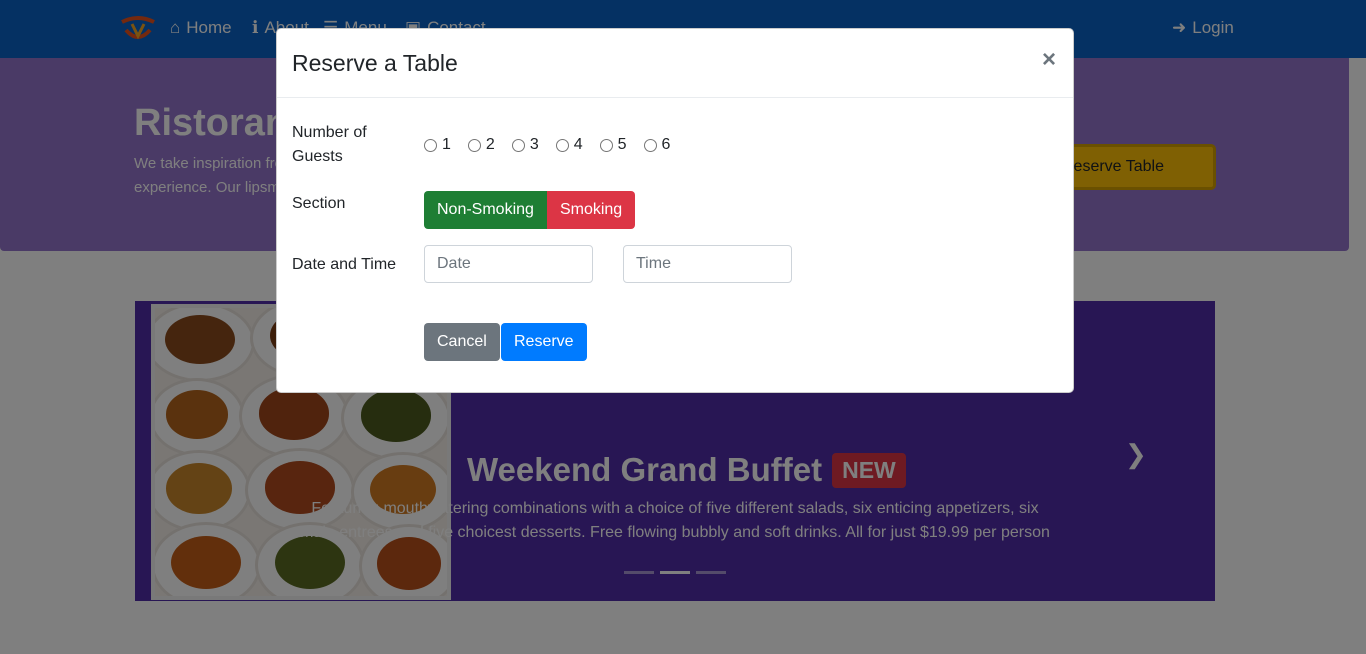 The height and width of the screenshot is (654, 1366). I want to click on date-input, so click(508, 264).